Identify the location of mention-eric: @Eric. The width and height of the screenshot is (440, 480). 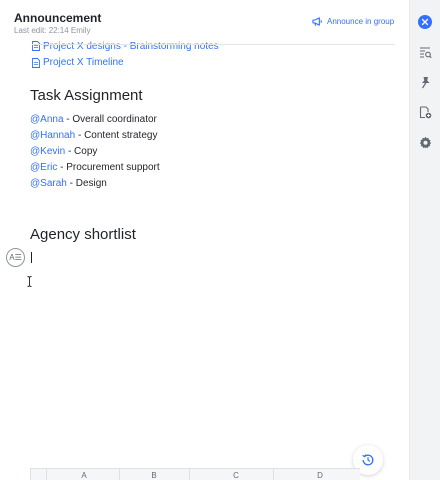
(43, 167).